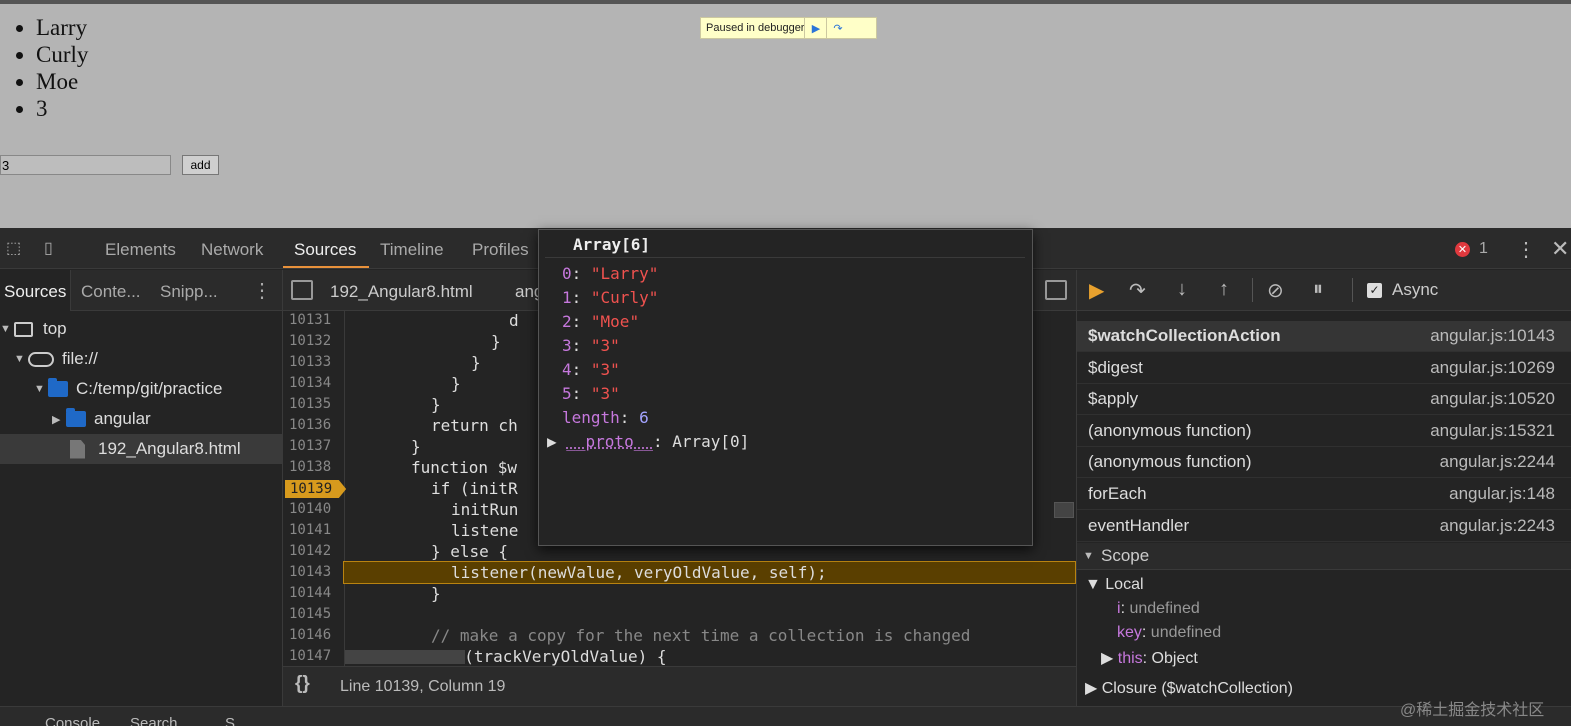 The height and width of the screenshot is (726, 1571). Describe the element at coordinates (1324, 526) in the screenshot. I see `call-frame: eventHandler angular.js:2243` at that location.